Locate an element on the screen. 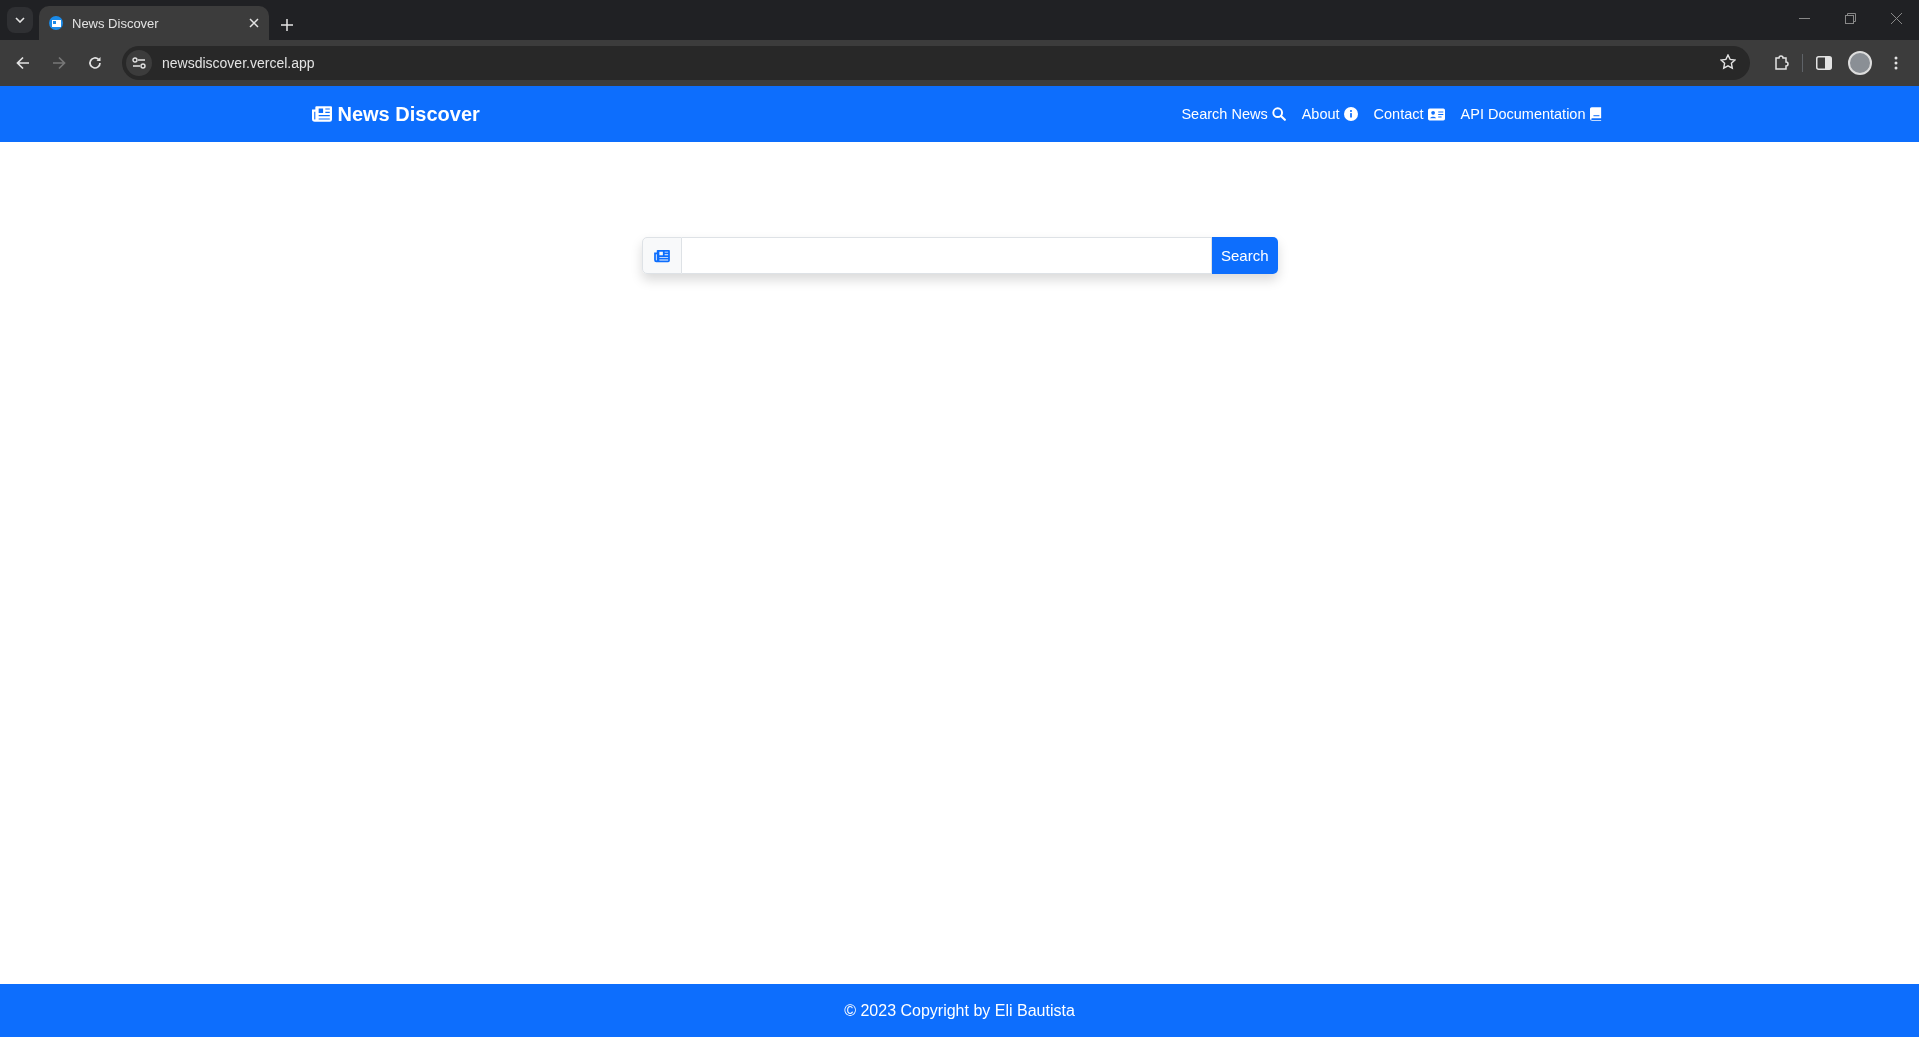 This screenshot has width=1919, height=1037. nav-link: Contact is located at coordinates (1409, 114).